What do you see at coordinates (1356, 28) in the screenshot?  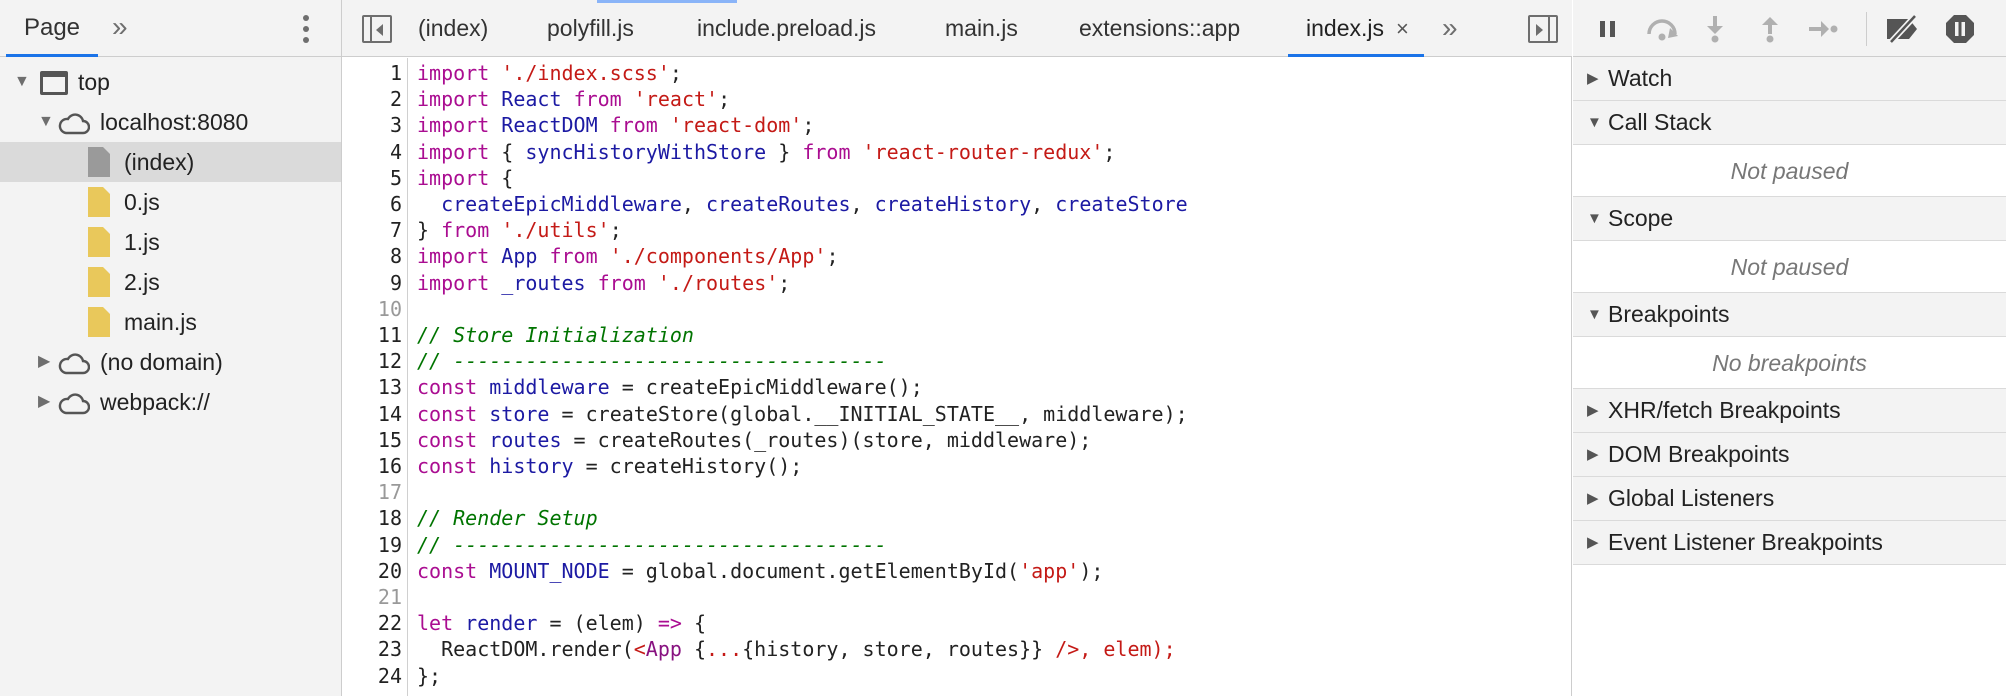 I see `tab-index-js: index.js ×` at bounding box center [1356, 28].